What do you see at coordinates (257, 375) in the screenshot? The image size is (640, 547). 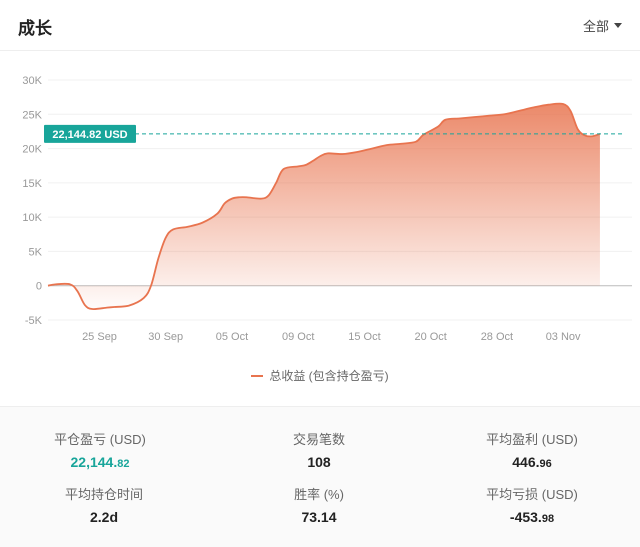 I see `legend-line-icon` at bounding box center [257, 375].